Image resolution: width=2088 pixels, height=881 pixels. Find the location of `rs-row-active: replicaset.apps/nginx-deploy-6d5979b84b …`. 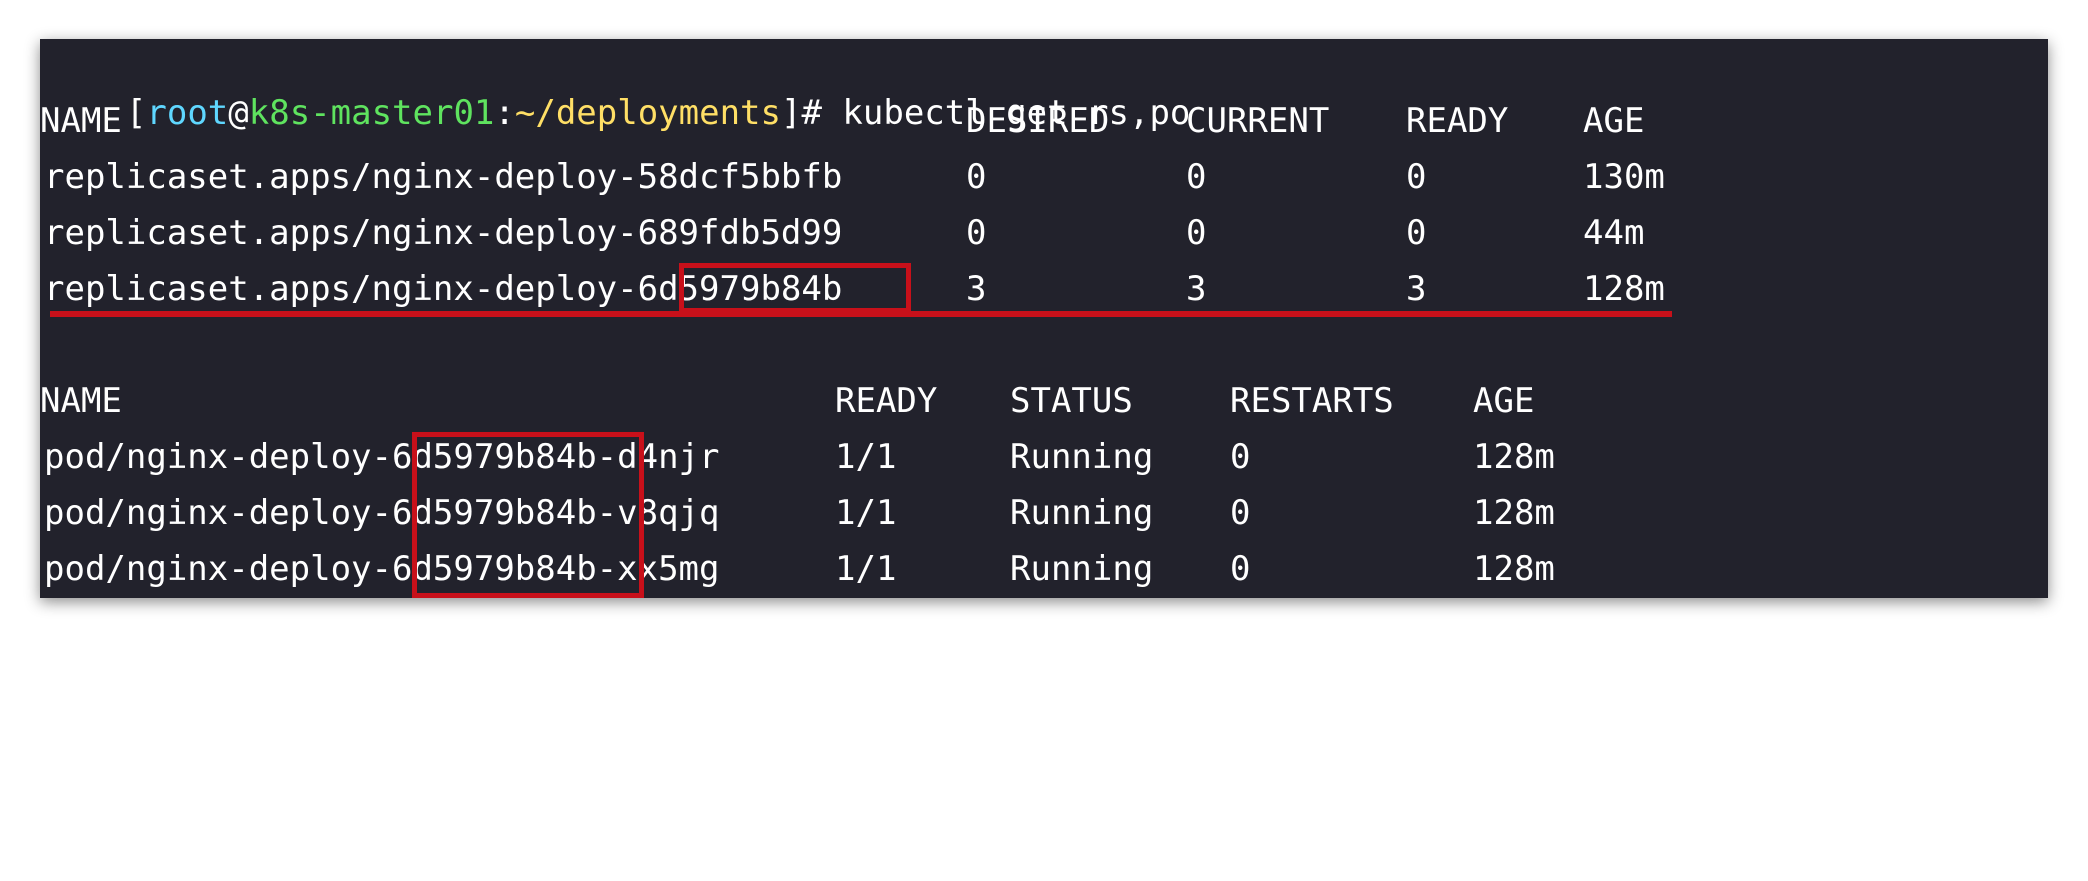

rs-row-active: replicaset.apps/nginx-deploy-6d5979b84b … is located at coordinates (1040, 289).